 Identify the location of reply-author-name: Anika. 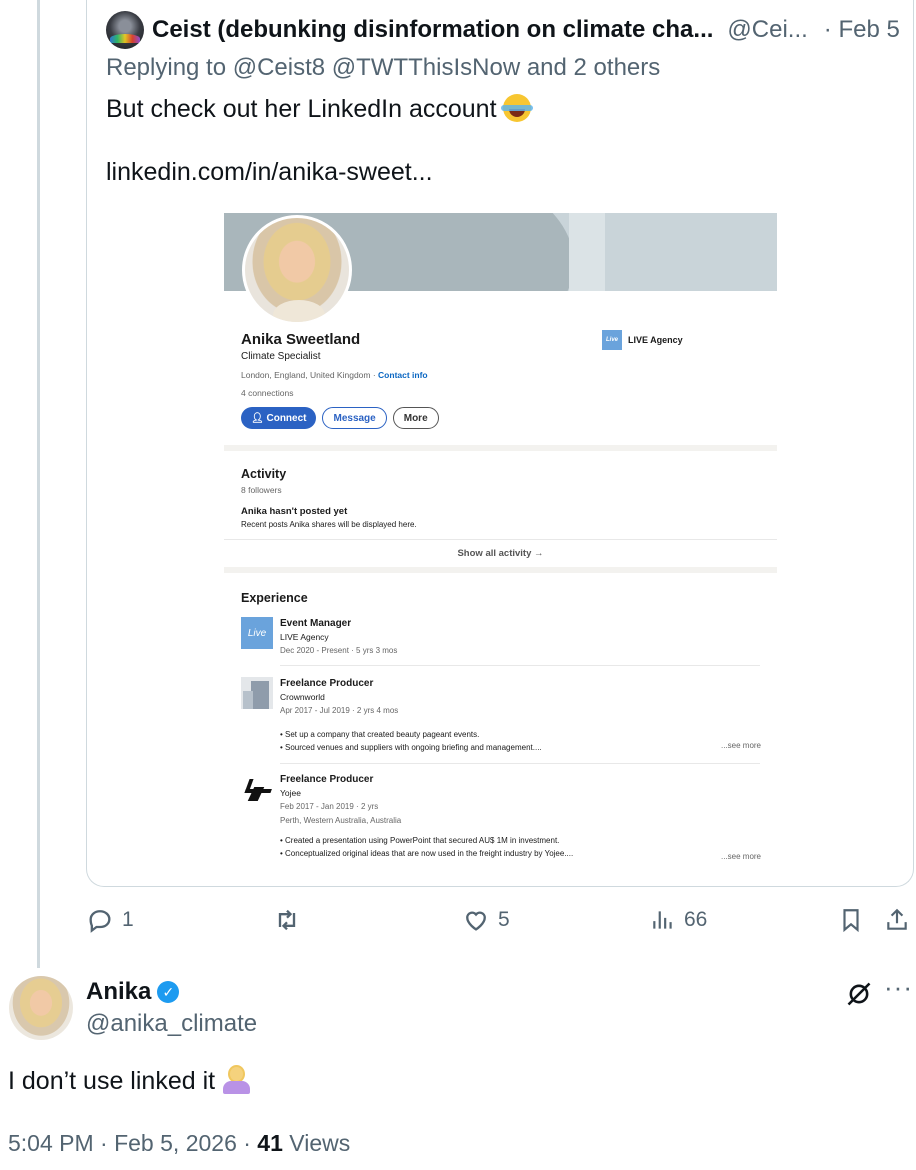
(118, 992).